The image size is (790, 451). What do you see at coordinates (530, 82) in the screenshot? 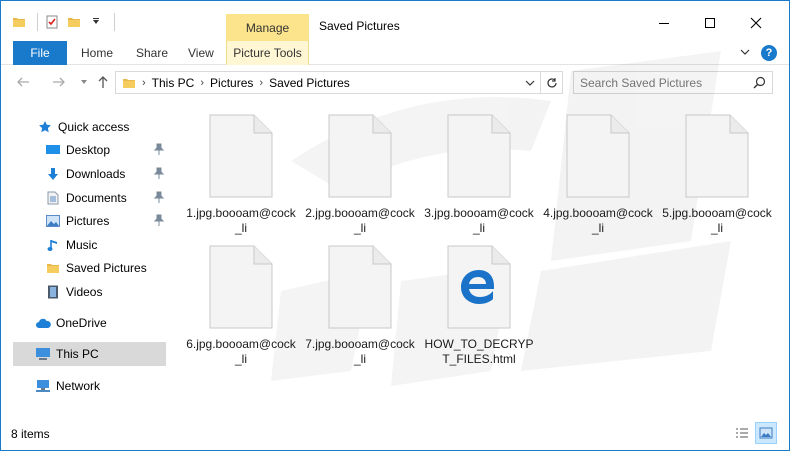
I see `address-dropdown-icon` at bounding box center [530, 82].